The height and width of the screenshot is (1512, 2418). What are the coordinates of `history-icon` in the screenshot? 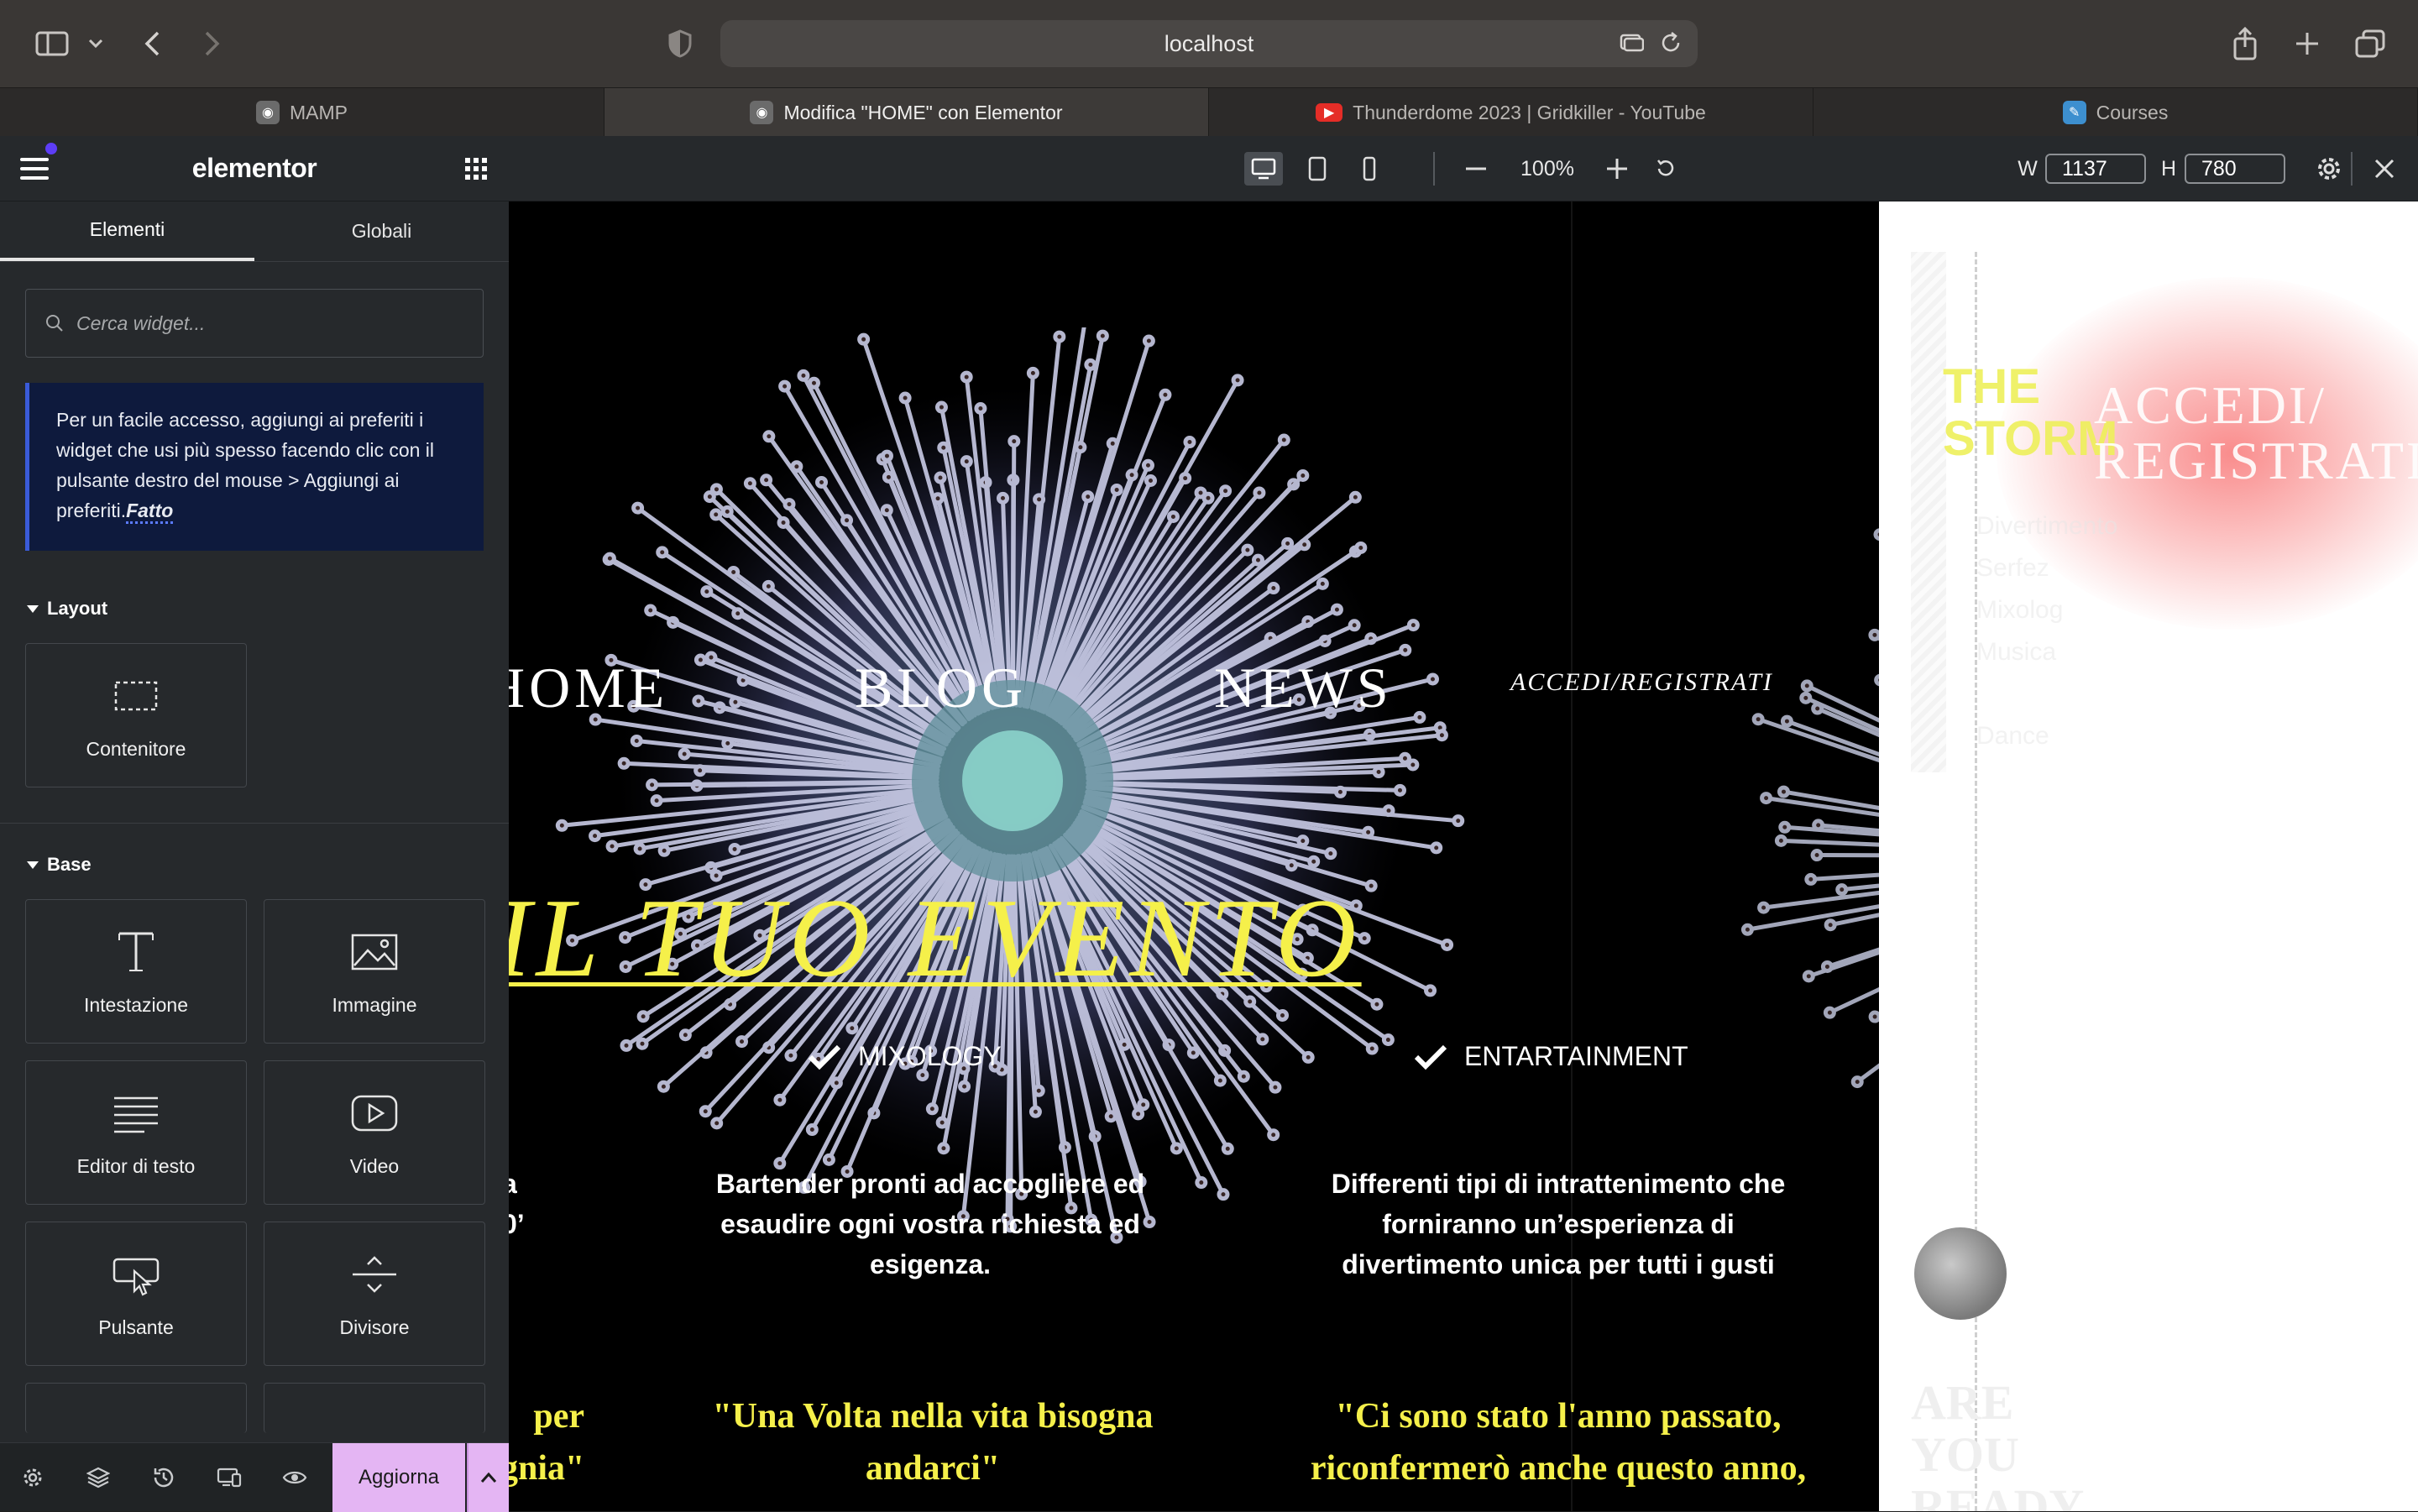 It's located at (163, 1477).